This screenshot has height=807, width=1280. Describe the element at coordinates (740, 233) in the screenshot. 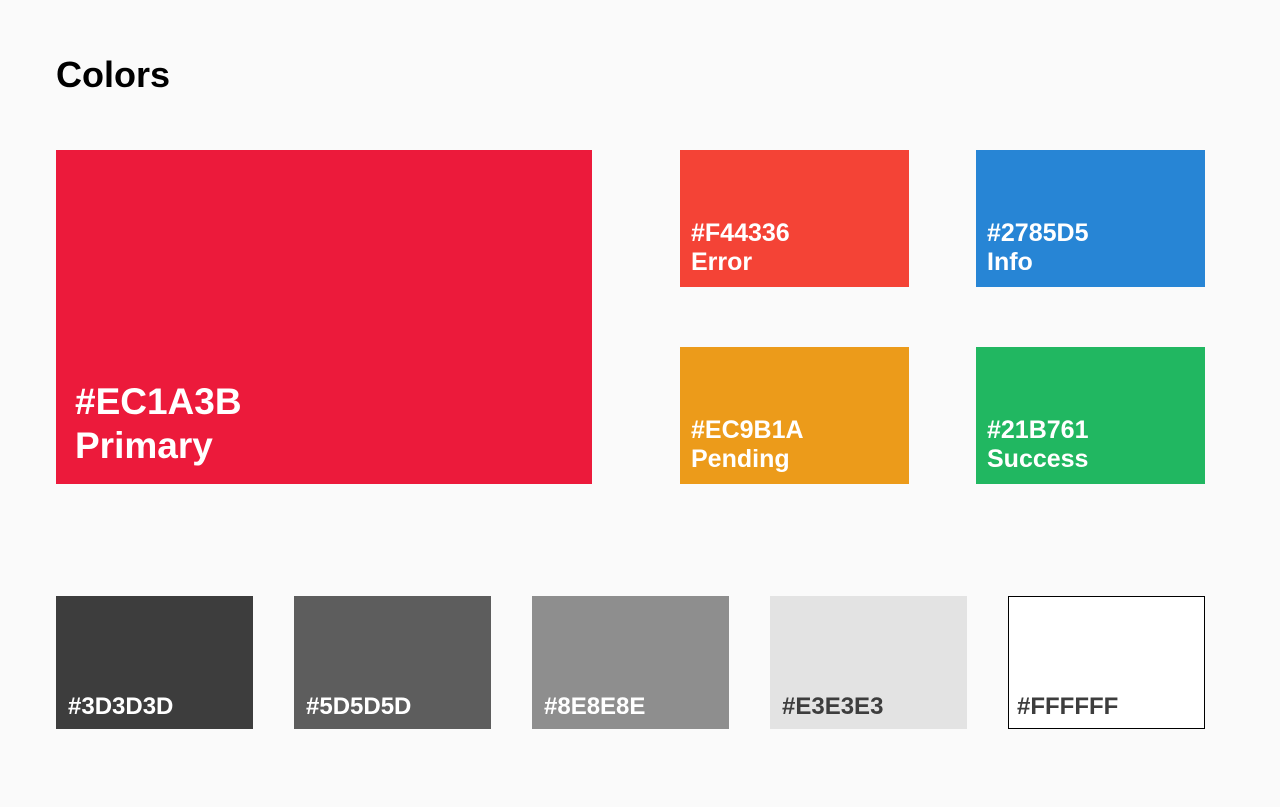

I see `swatch-hex: #F44336` at that location.